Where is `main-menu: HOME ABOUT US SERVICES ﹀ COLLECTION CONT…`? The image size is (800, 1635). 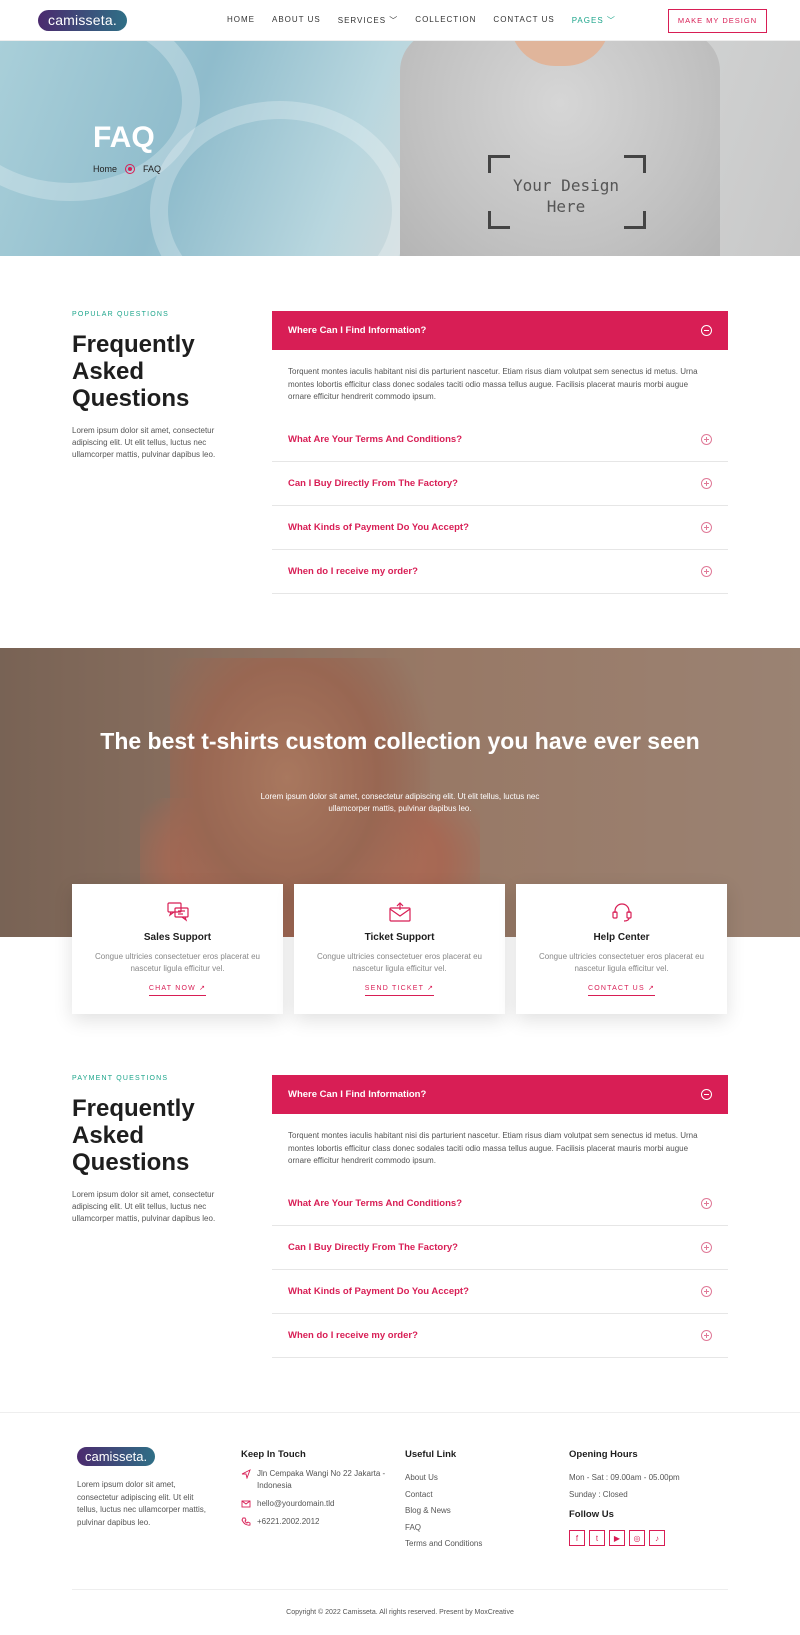
main-menu: HOME ABOUT US SERVICES ﹀ COLLECTION CONT… is located at coordinates (430, 20).